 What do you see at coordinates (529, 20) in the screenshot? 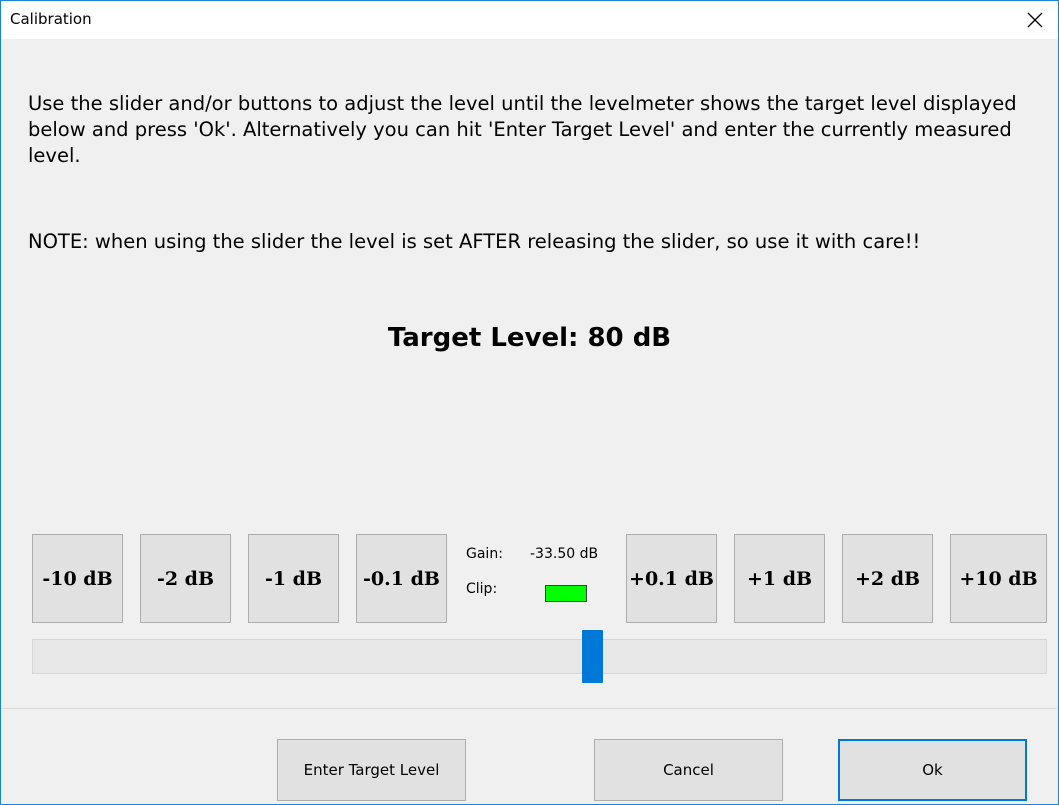
I see `title-bar: Calibration` at bounding box center [529, 20].